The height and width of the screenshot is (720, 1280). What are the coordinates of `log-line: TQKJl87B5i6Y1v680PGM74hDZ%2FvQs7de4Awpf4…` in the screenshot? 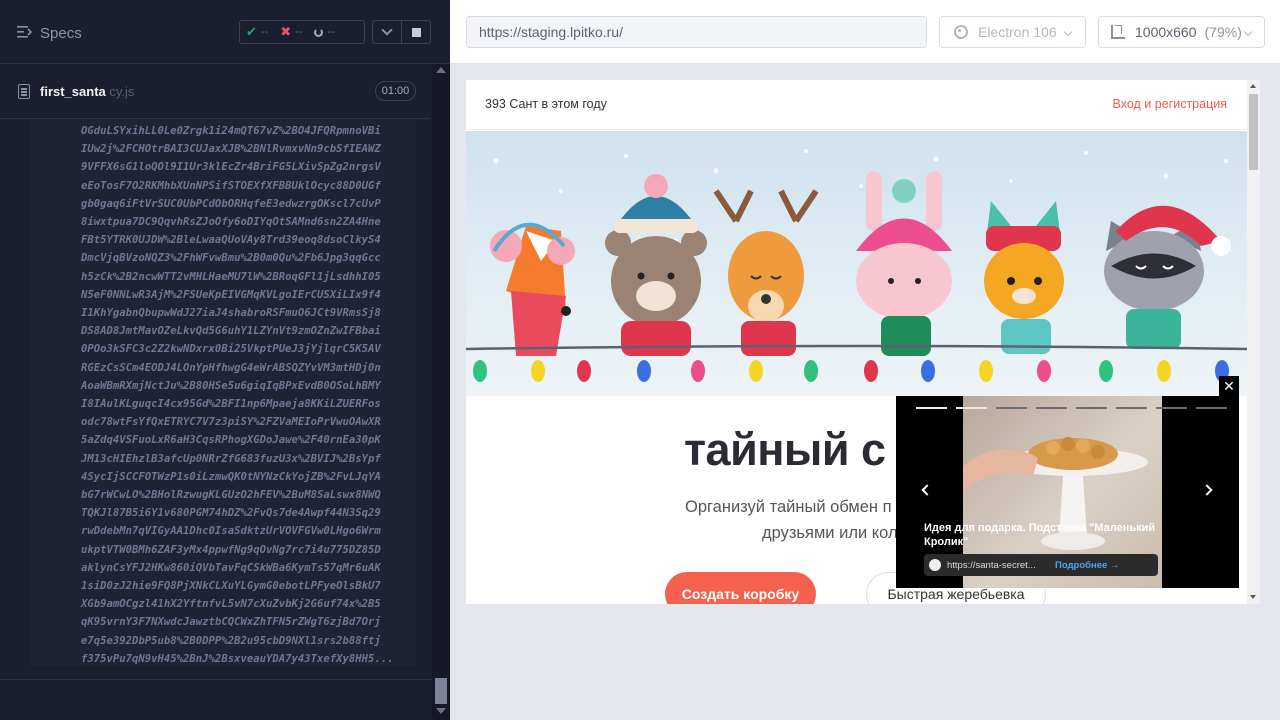 It's located at (231, 513).